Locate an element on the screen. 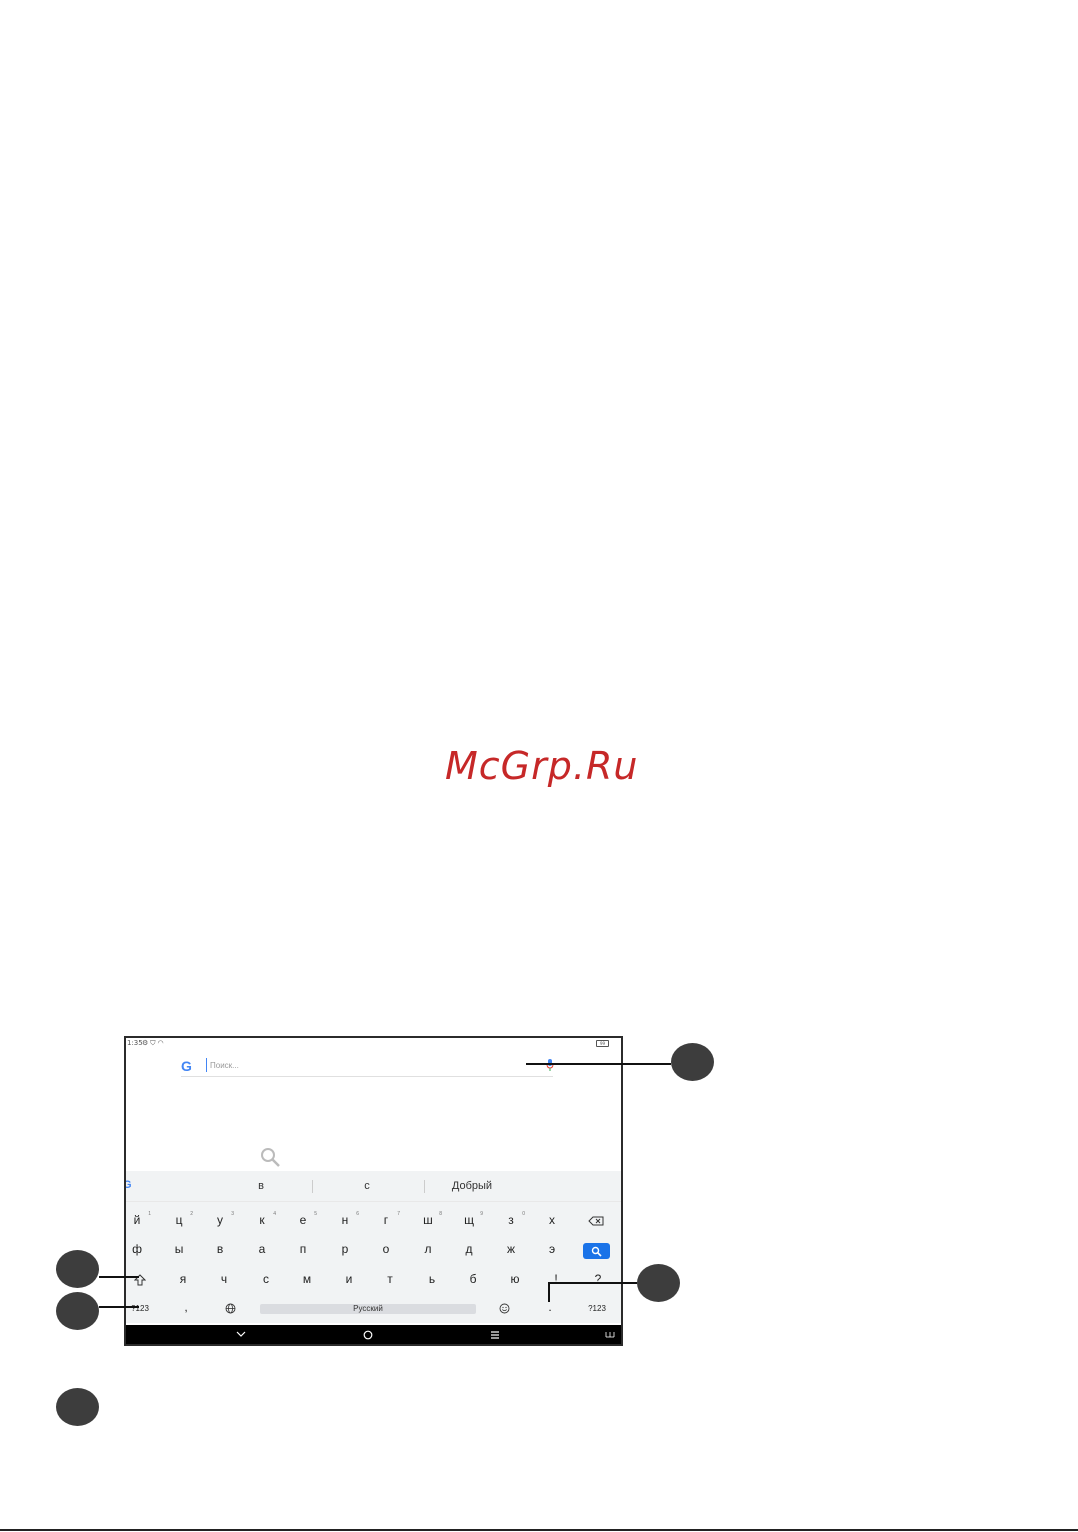 Image resolution: width=1078 pixels, height=1532 pixels. google-search-bar: G is located at coordinates (367, 1066).